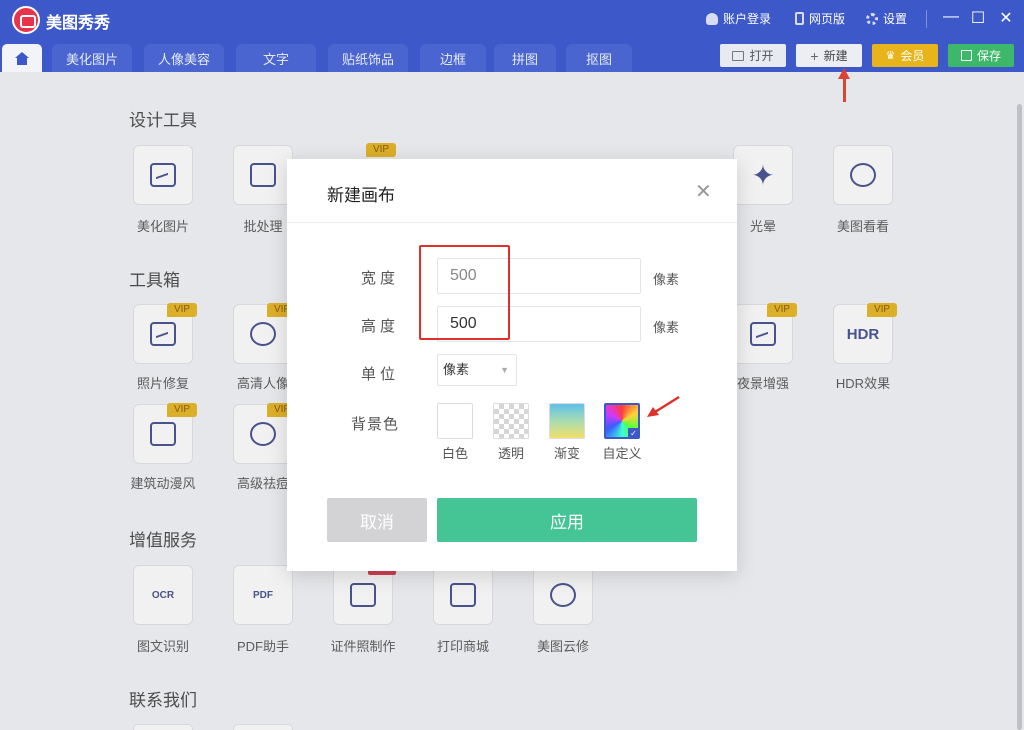 This screenshot has height=730, width=1024. I want to click on plus-icon: +, so click(814, 55).